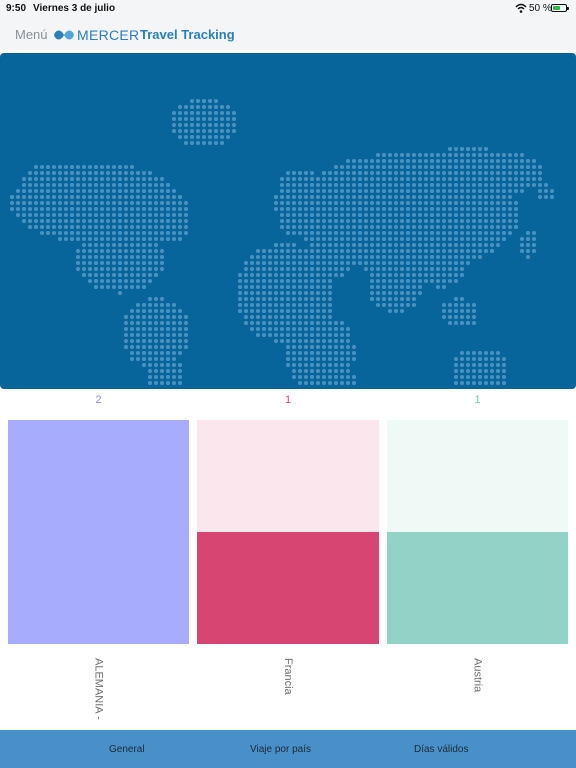  I want to click on bar-francia, so click(288, 588).